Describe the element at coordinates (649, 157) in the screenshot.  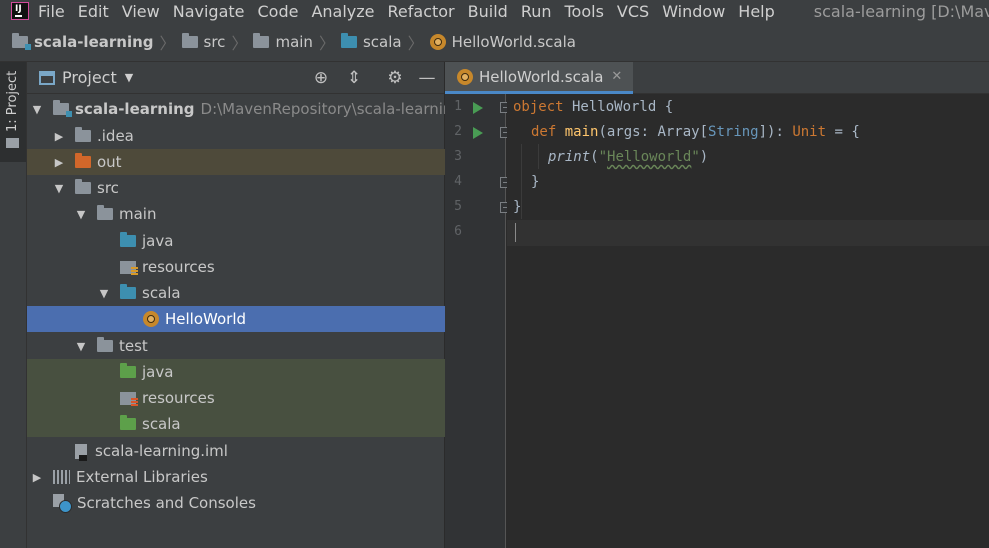
I see `code-token: Helloworld` at that location.